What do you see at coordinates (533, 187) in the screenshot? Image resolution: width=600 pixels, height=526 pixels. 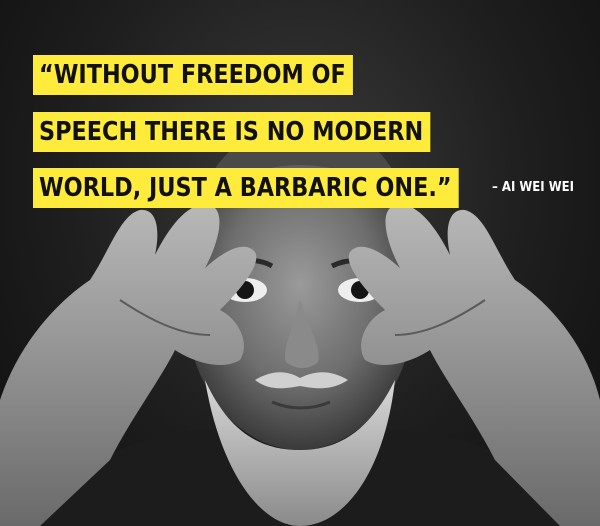 I see `quote-attribution: – AI WEI WEI` at bounding box center [533, 187].